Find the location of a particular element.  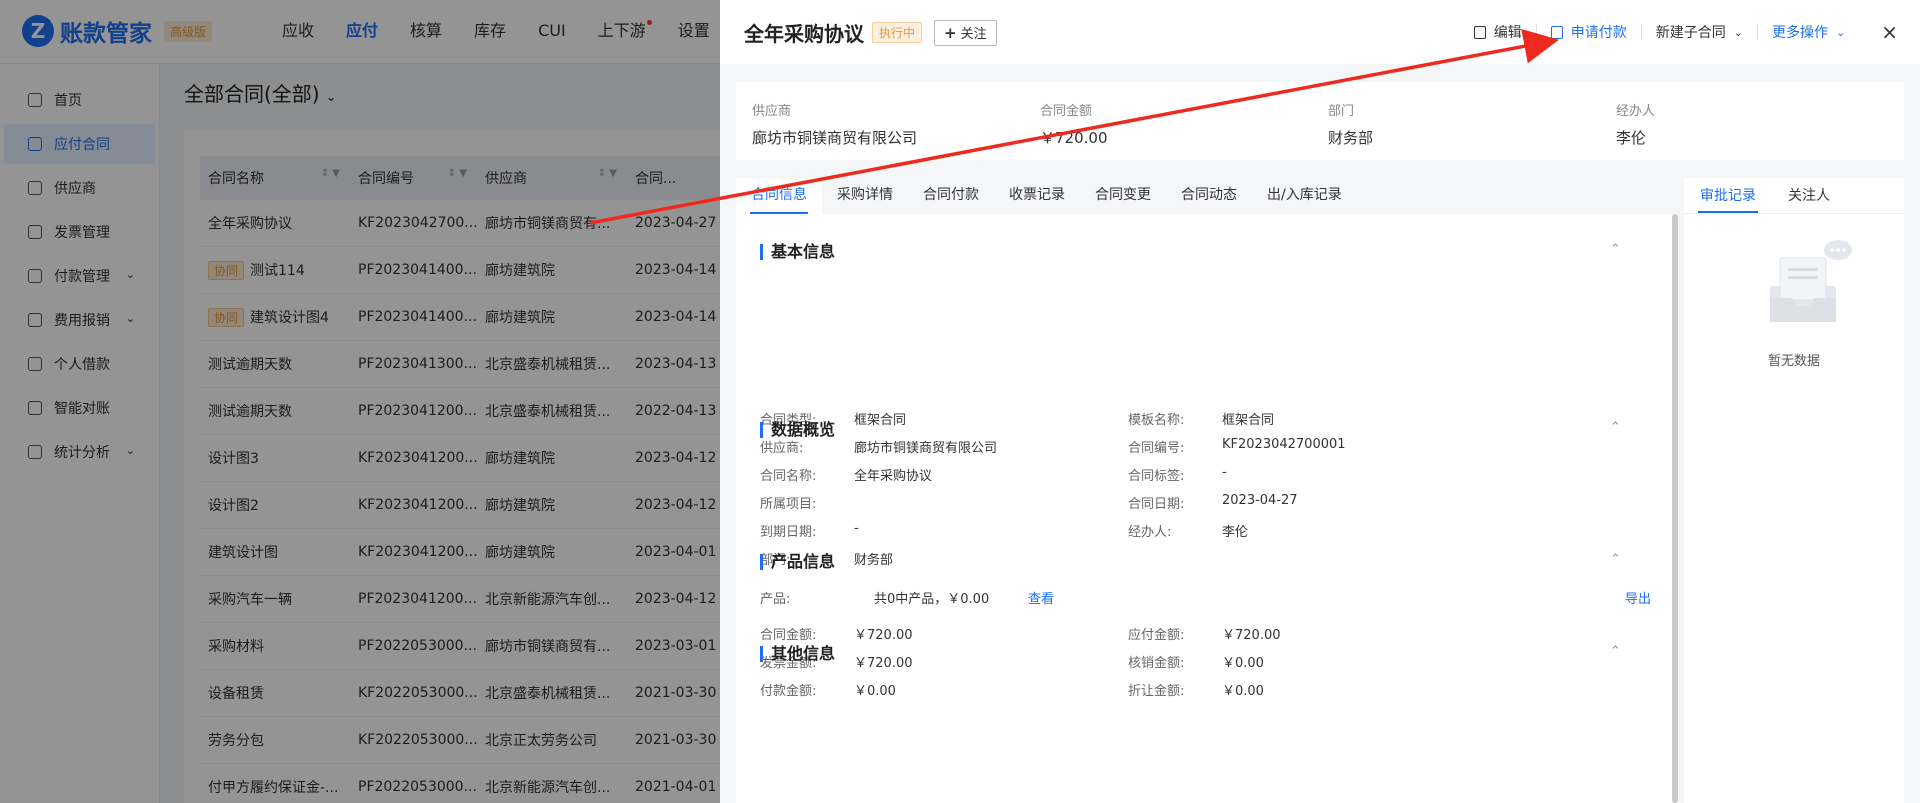

tab-invoice-records: 收票记录 is located at coordinates (1037, 196).